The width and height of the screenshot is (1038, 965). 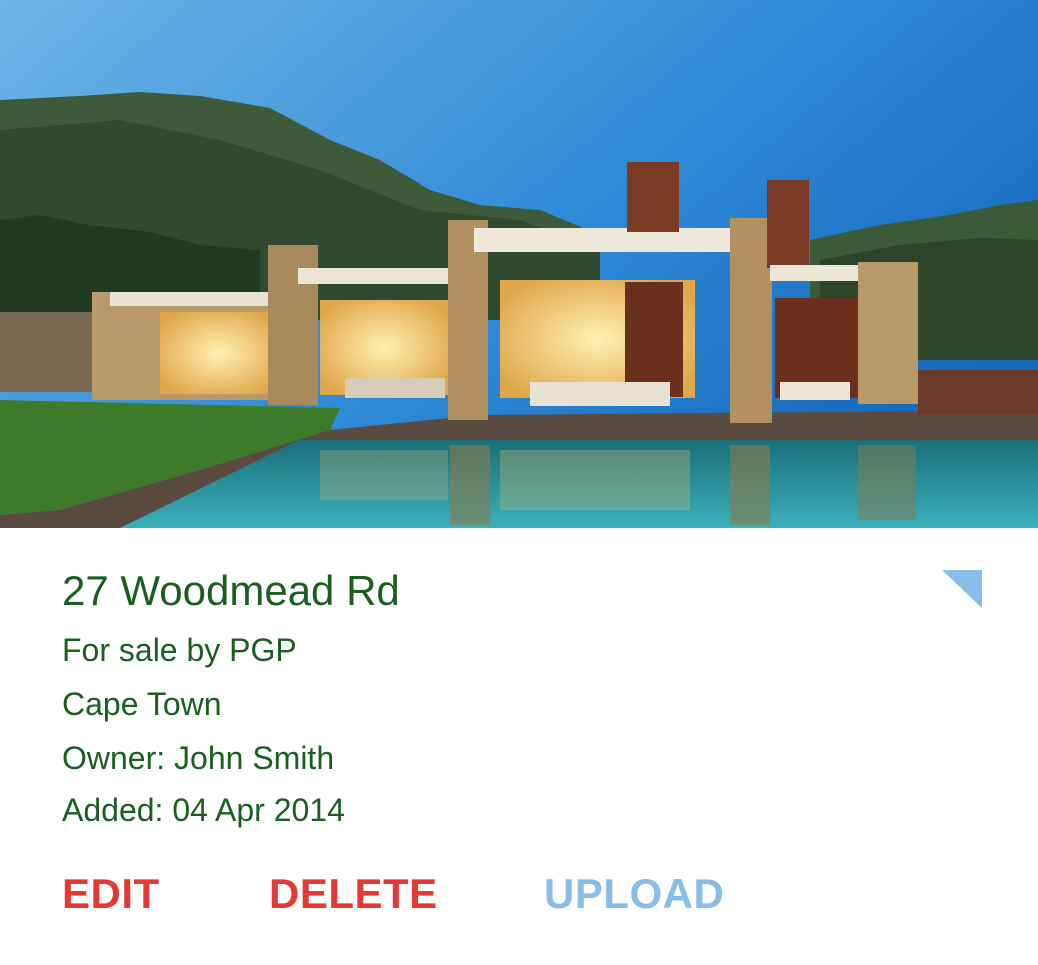 What do you see at coordinates (231, 590) in the screenshot?
I see `listing-address: 27 Woodmead Rd` at bounding box center [231, 590].